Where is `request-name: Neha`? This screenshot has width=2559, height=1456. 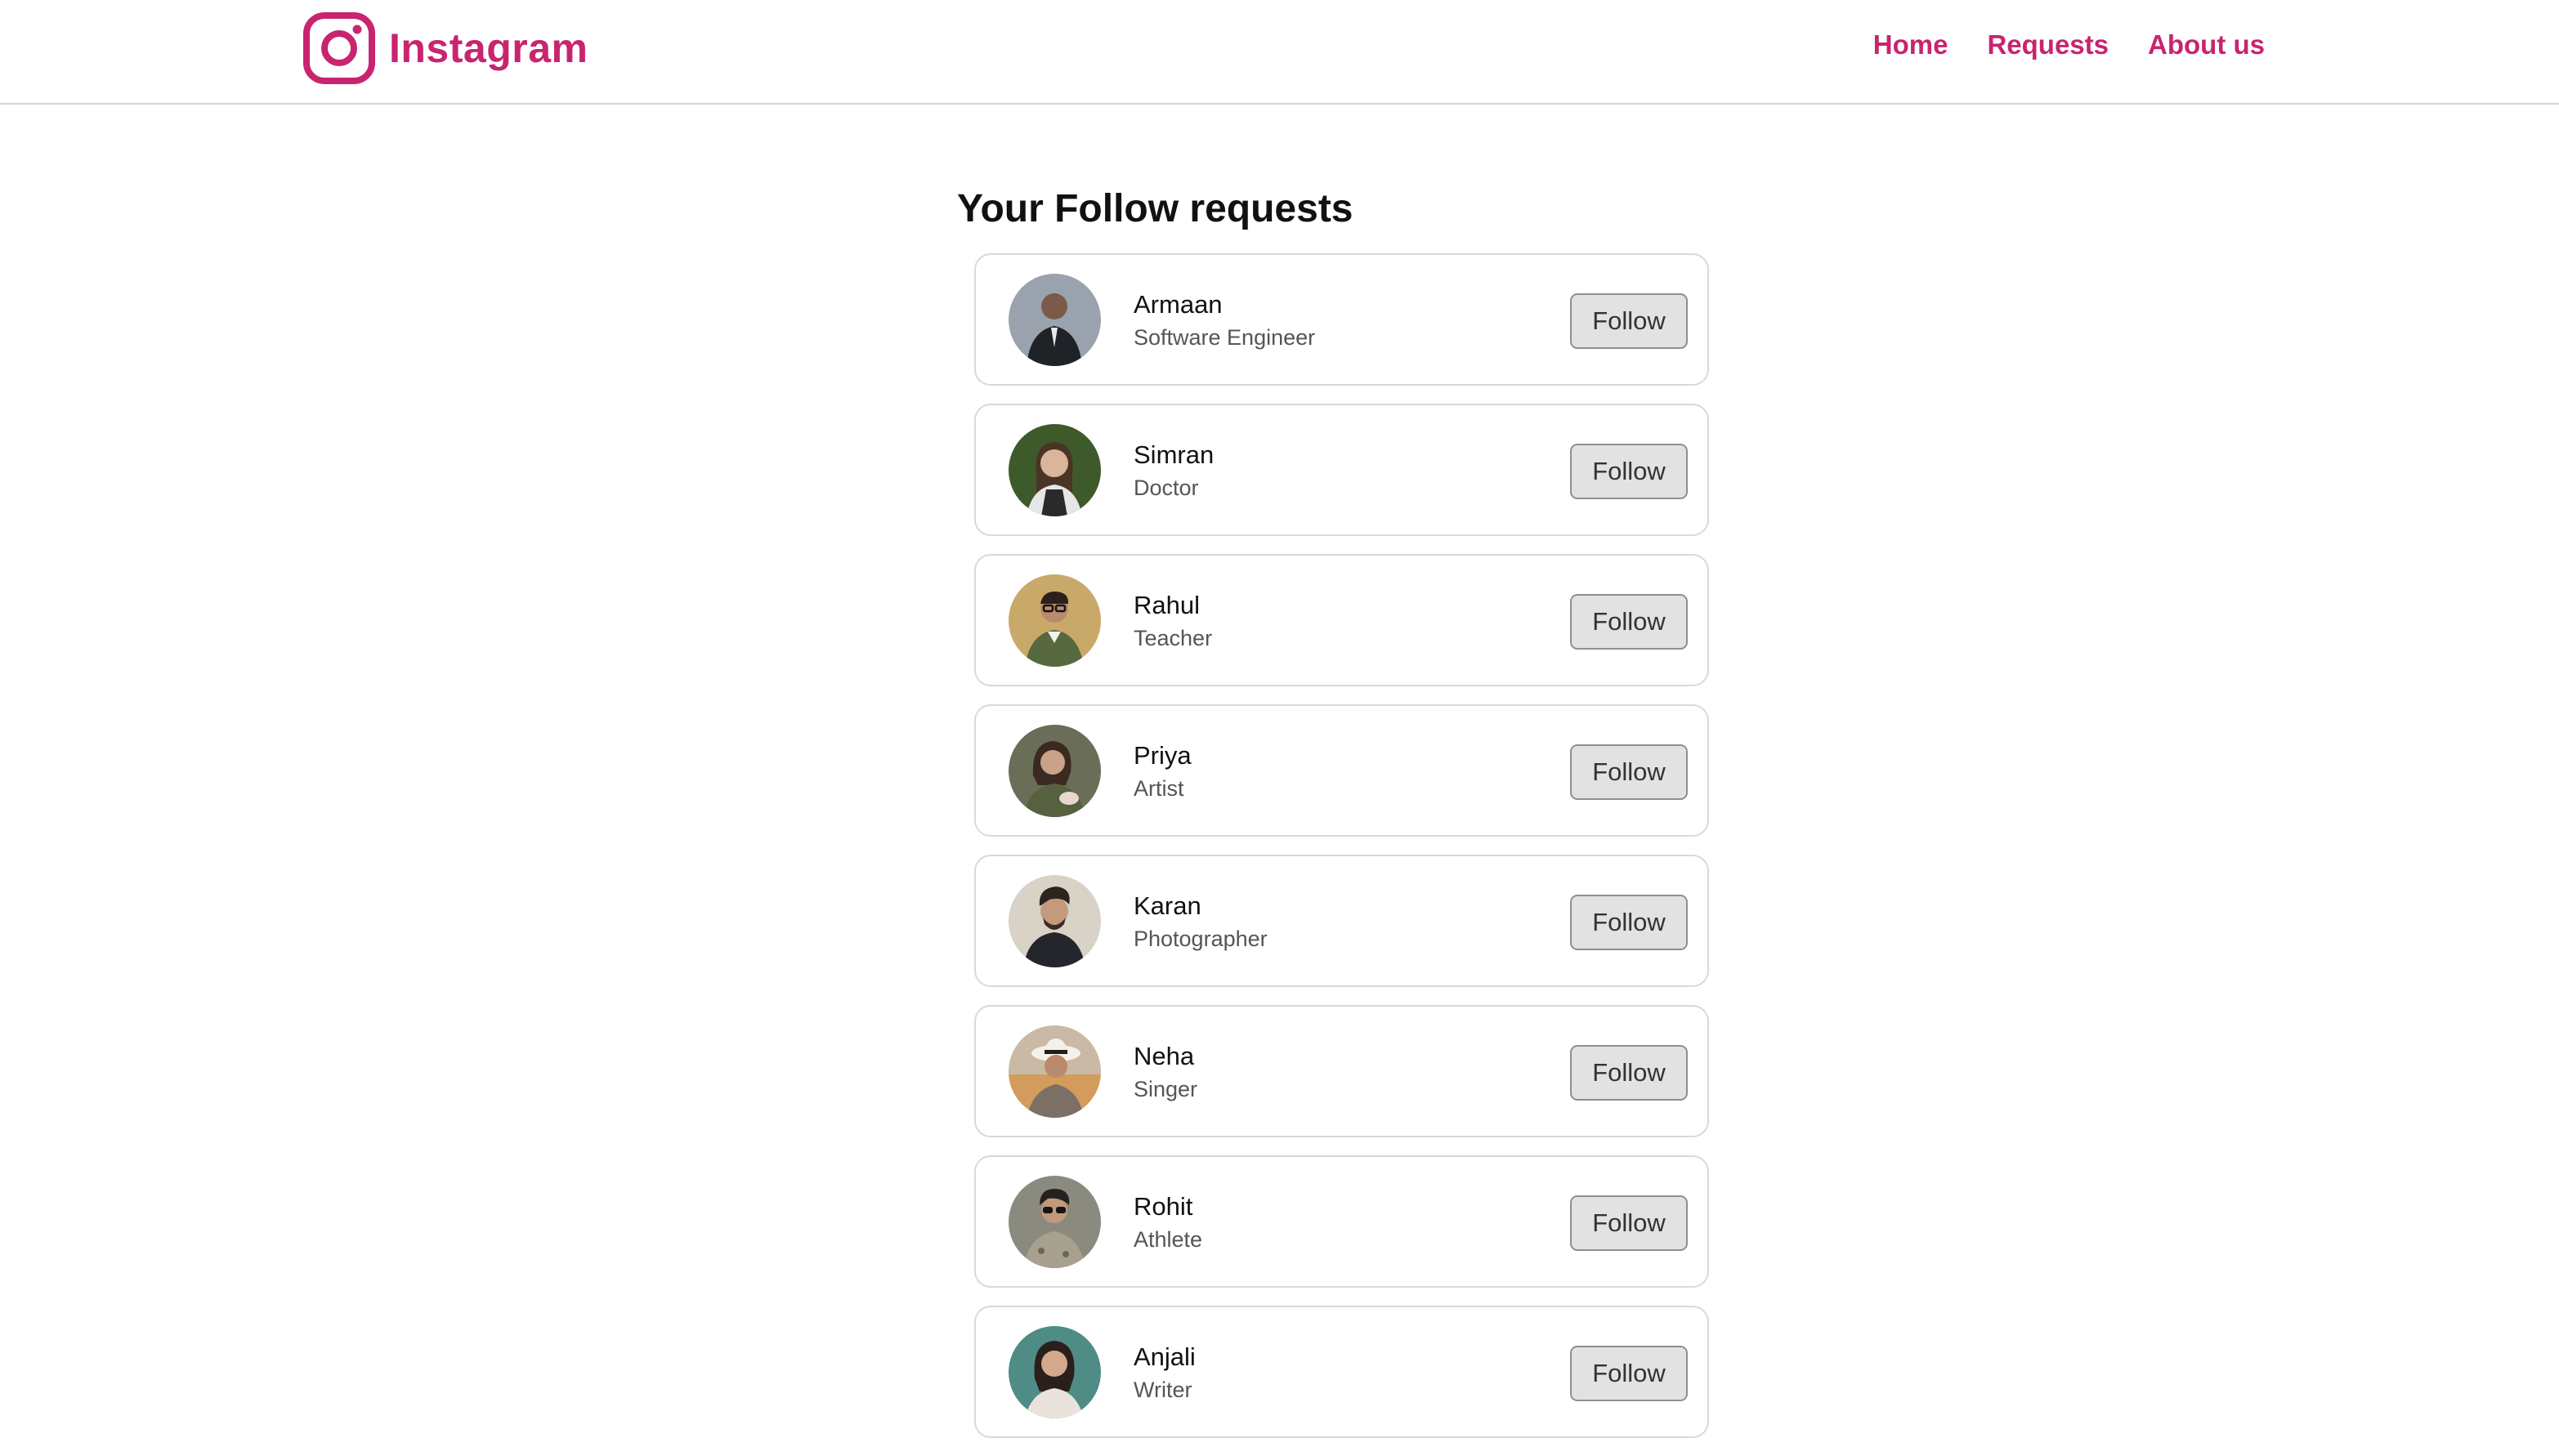
request-name: Neha is located at coordinates (1164, 1056).